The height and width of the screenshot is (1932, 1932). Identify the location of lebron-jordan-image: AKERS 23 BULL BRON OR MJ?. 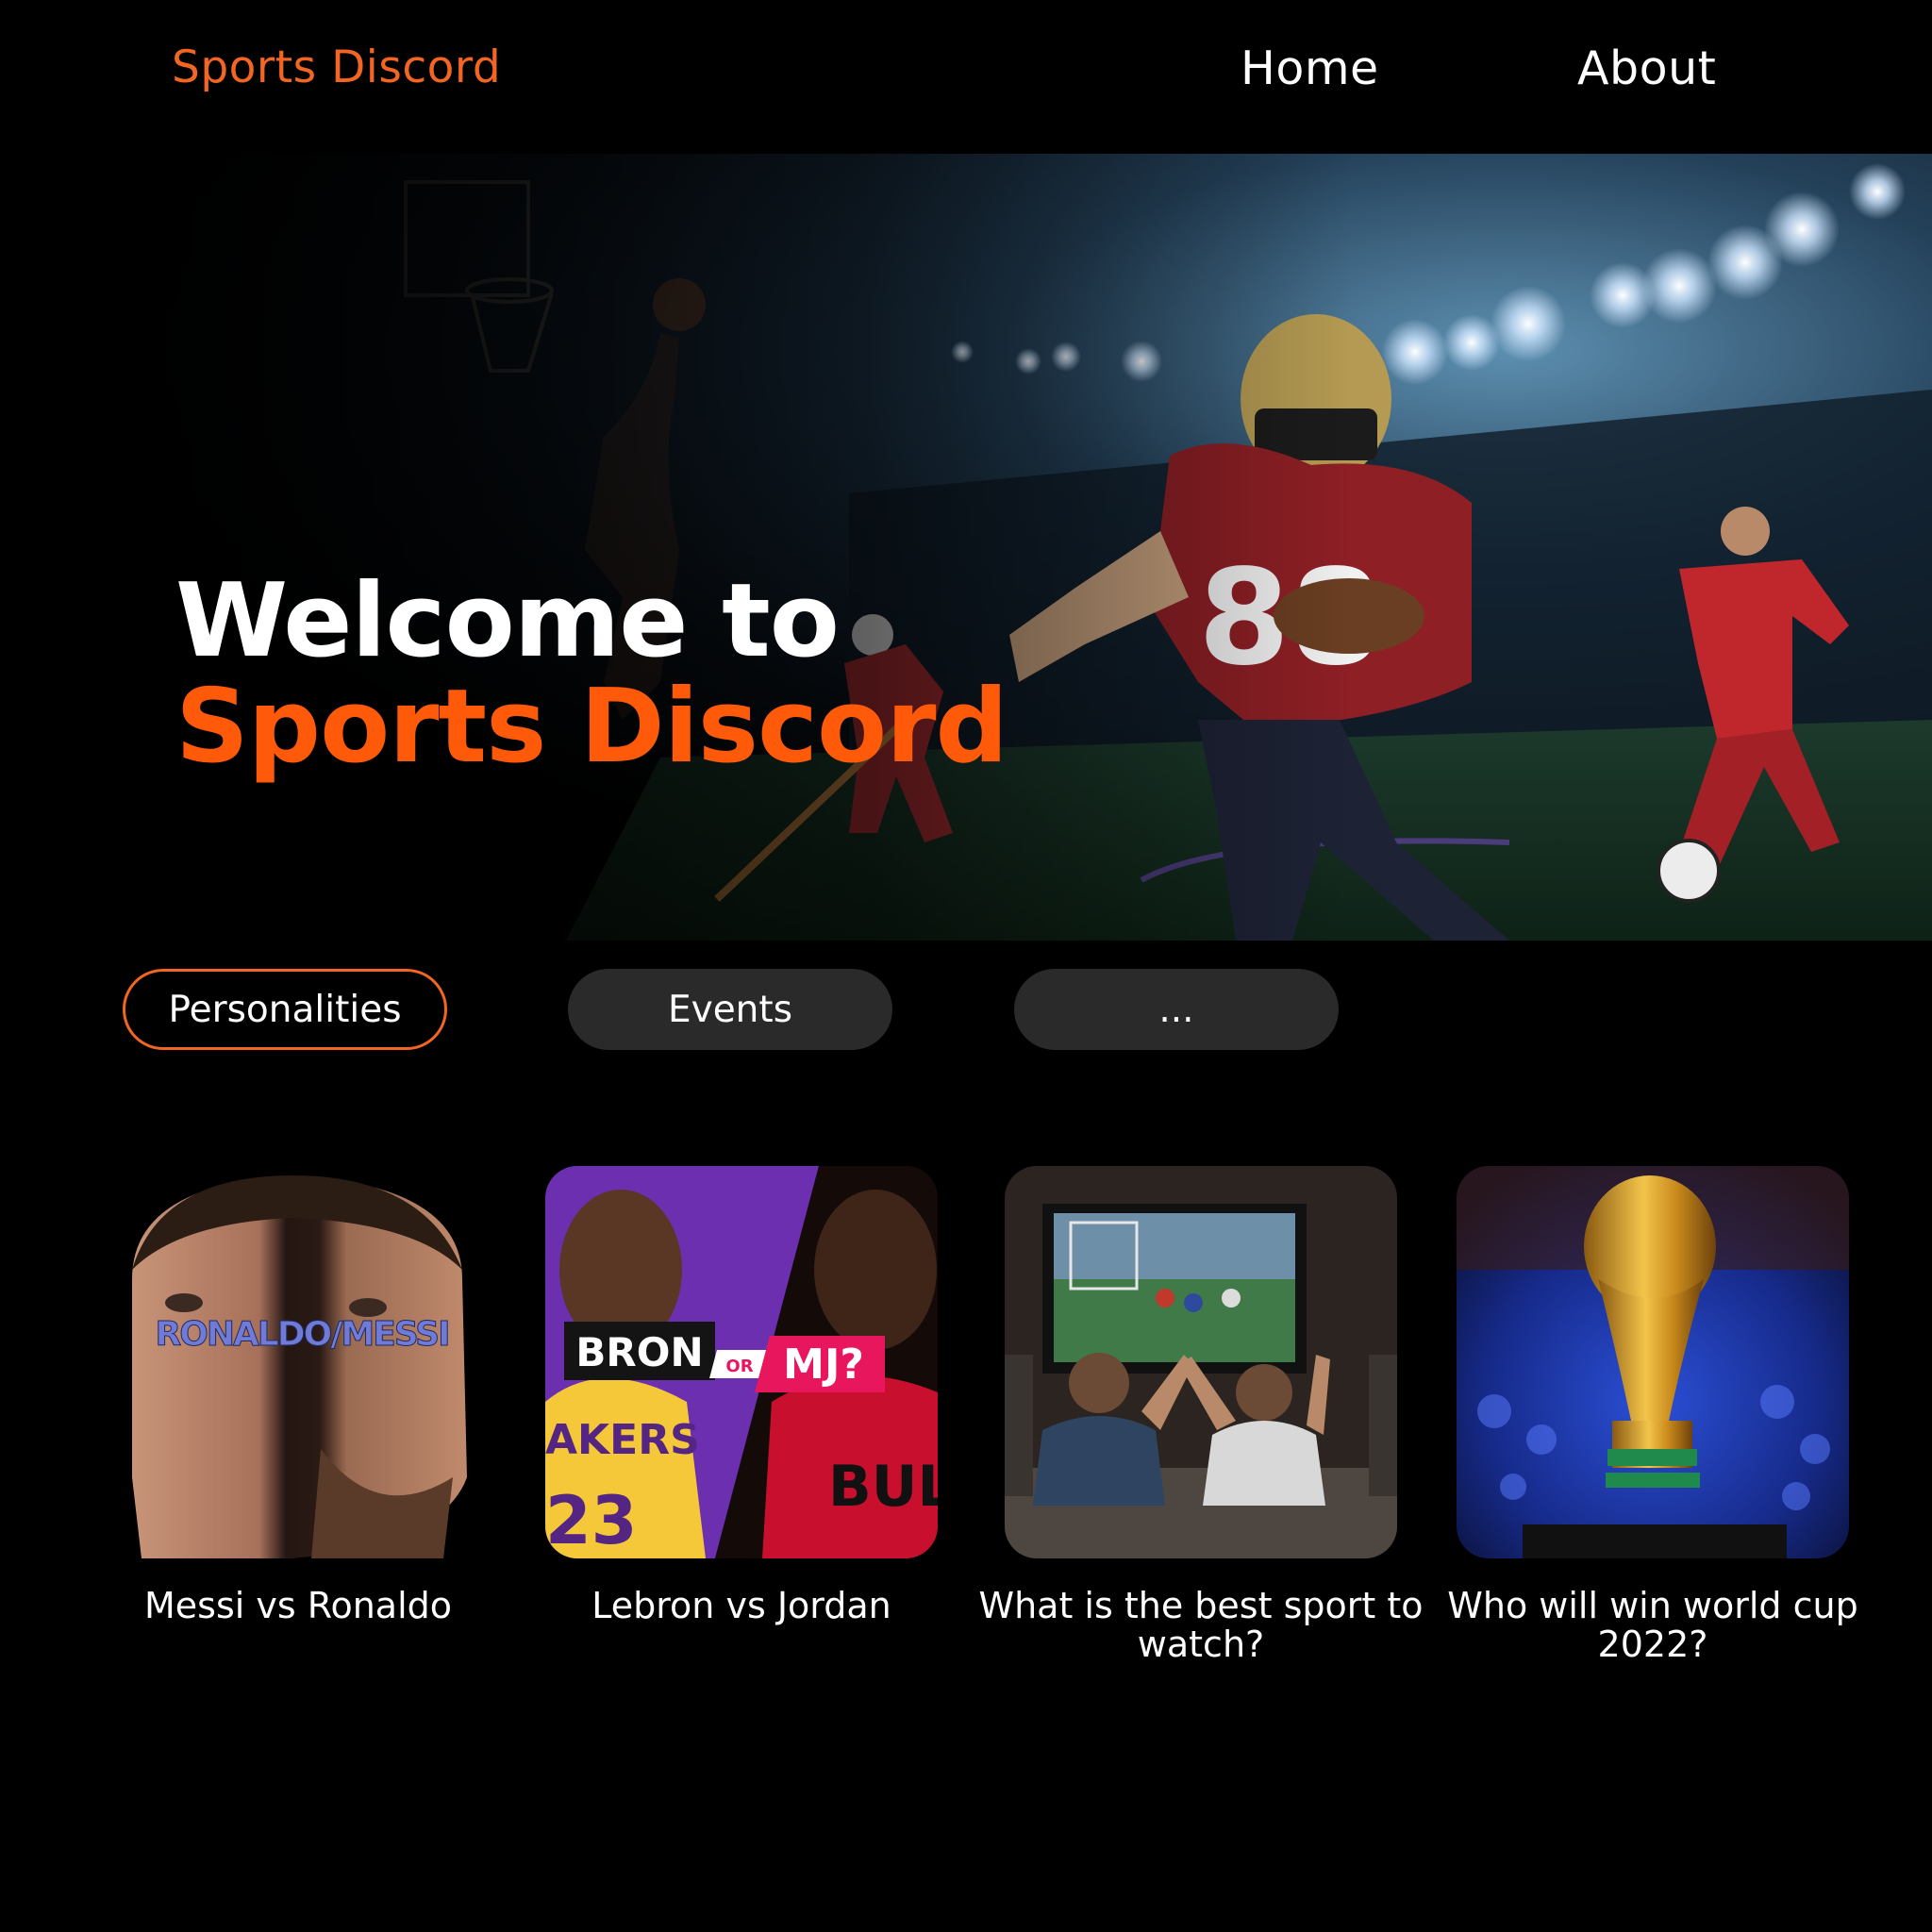
(741, 1362).